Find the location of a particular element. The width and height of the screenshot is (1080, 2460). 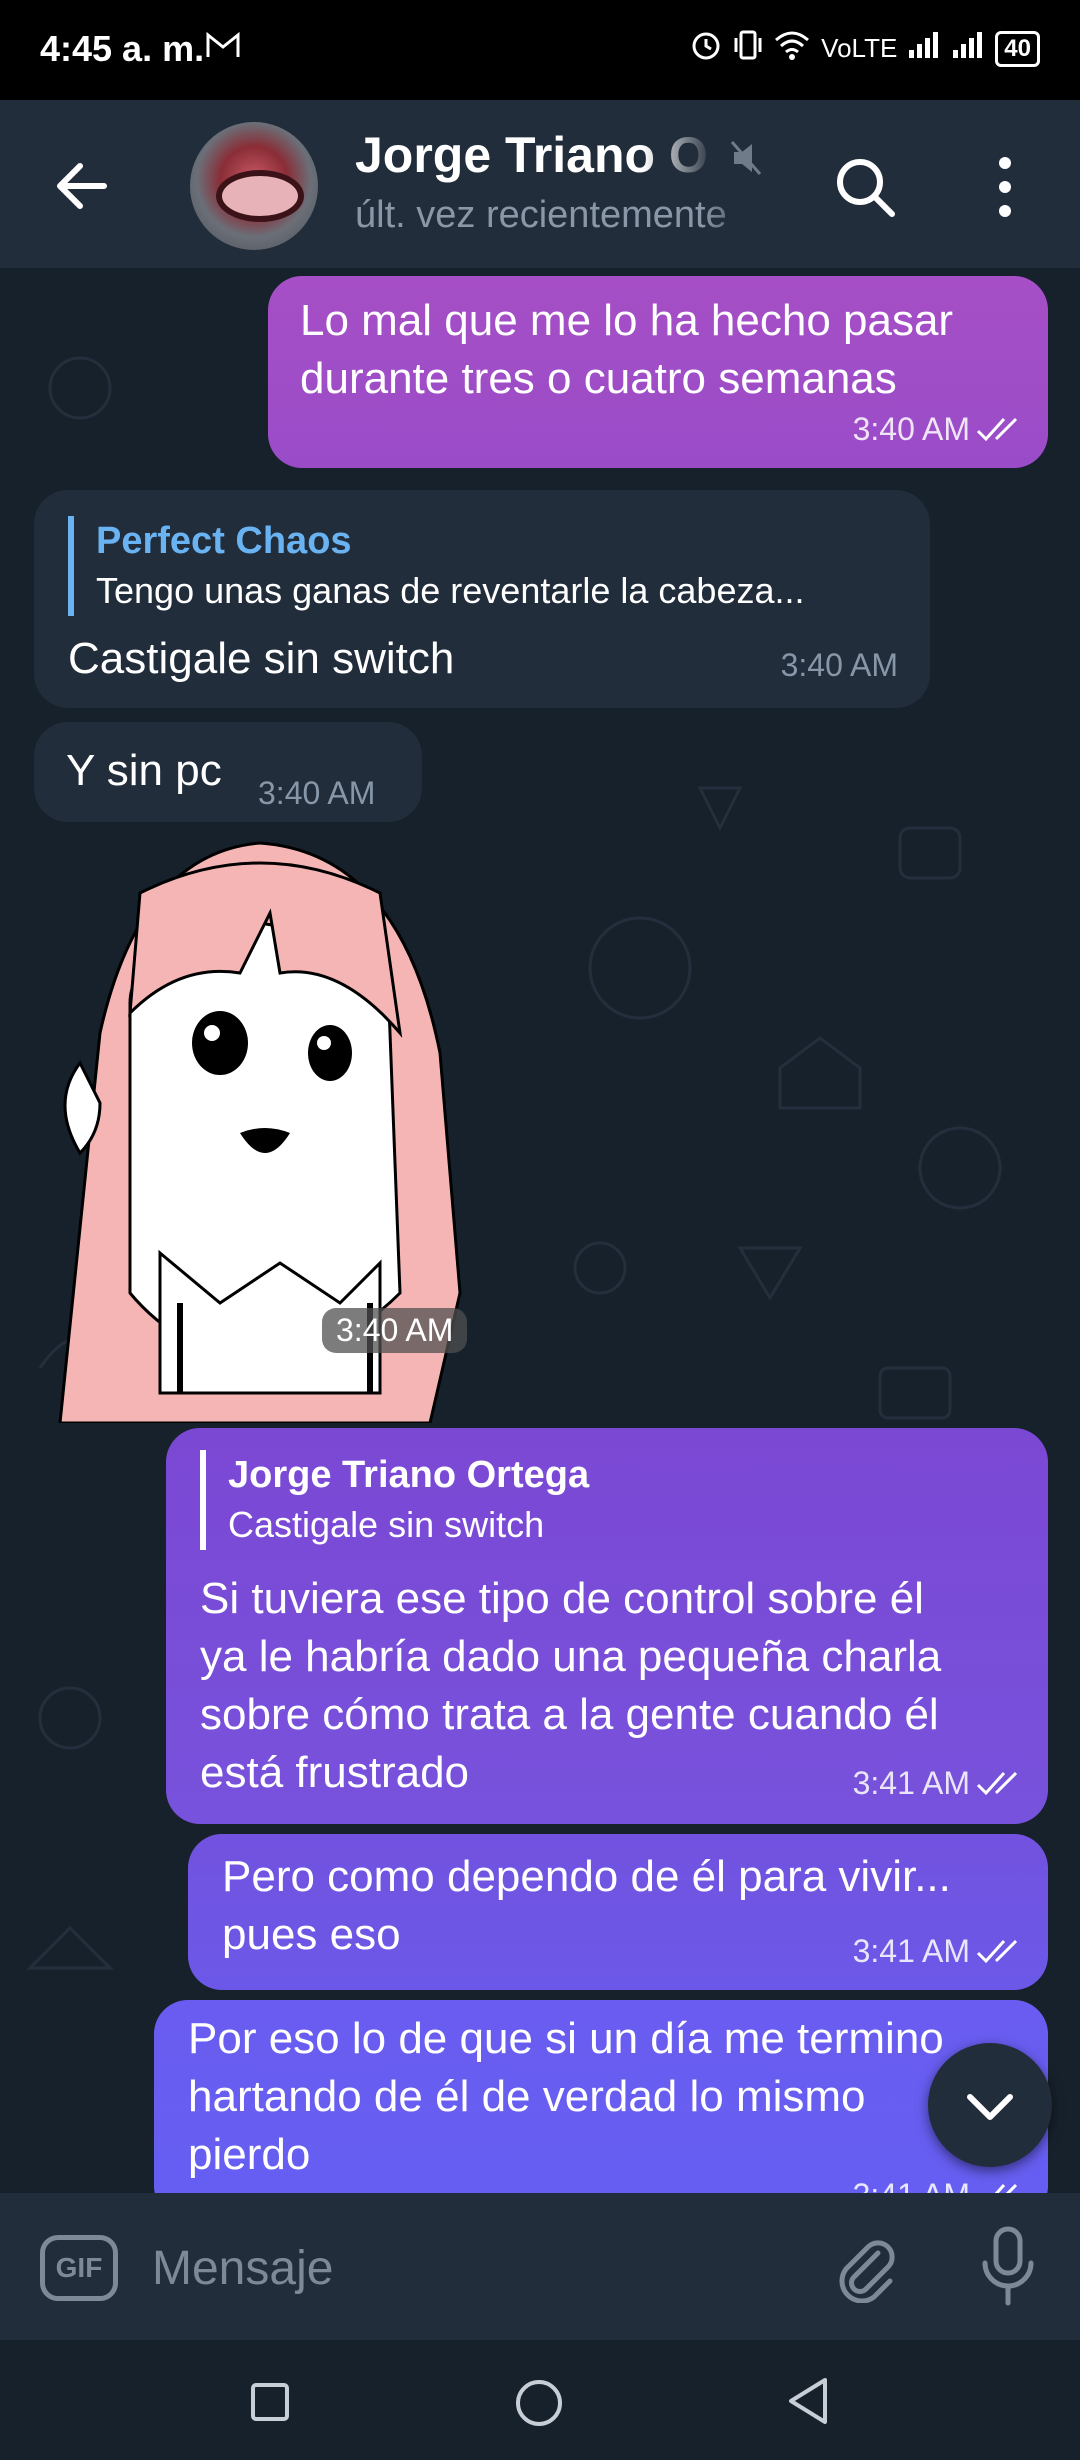

reply-author: Jorge Triano Ortega is located at coordinates (409, 1475).